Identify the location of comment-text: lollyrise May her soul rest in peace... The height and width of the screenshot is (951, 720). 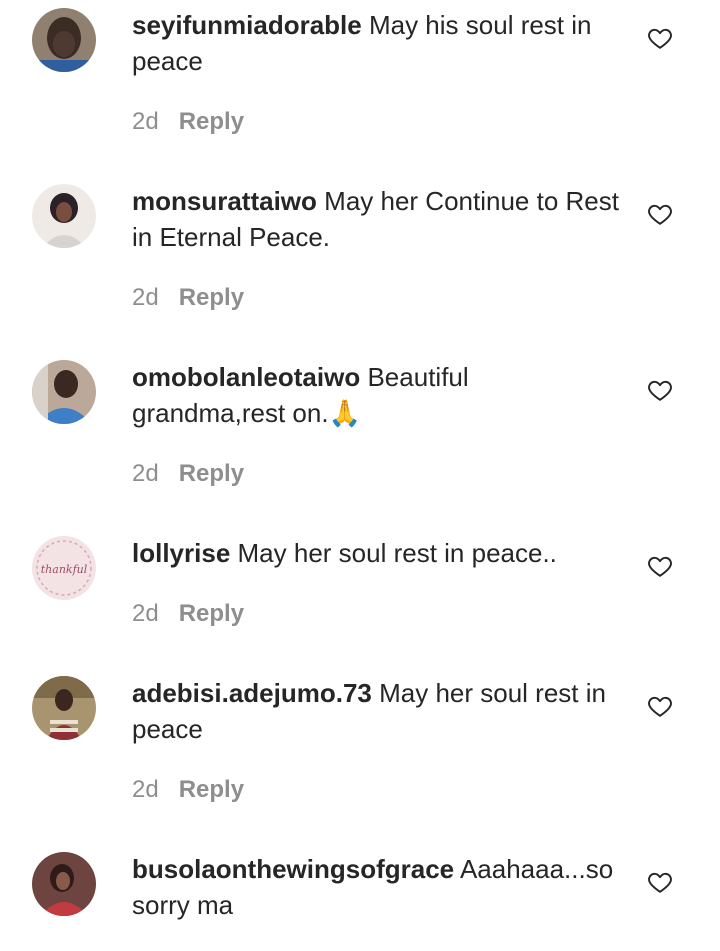
(377, 553).